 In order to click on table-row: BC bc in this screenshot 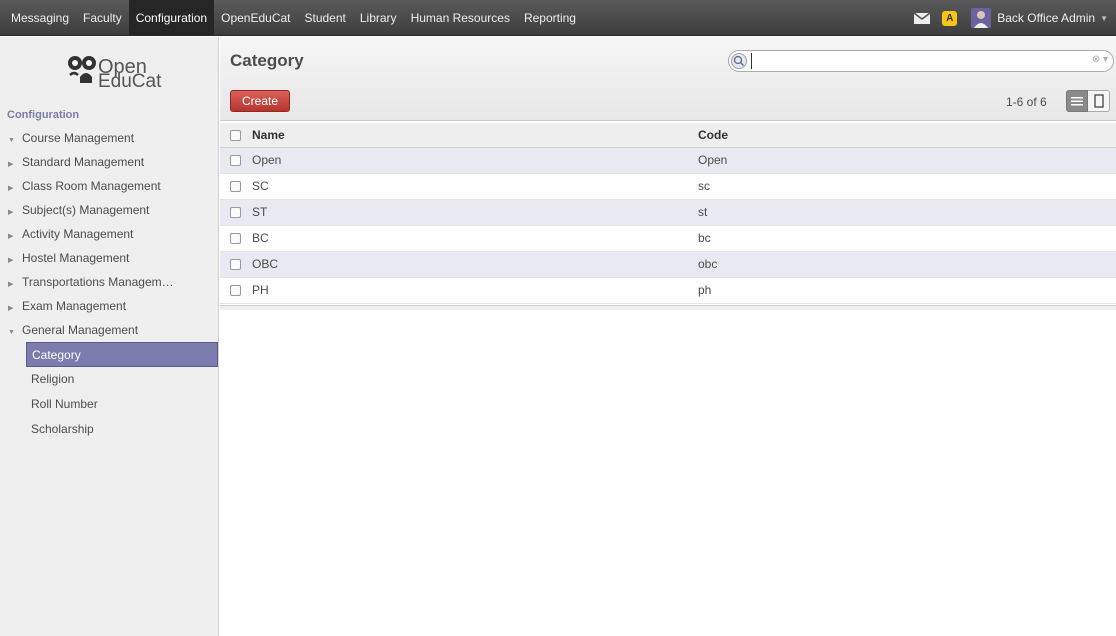, I will do `click(668, 238)`.